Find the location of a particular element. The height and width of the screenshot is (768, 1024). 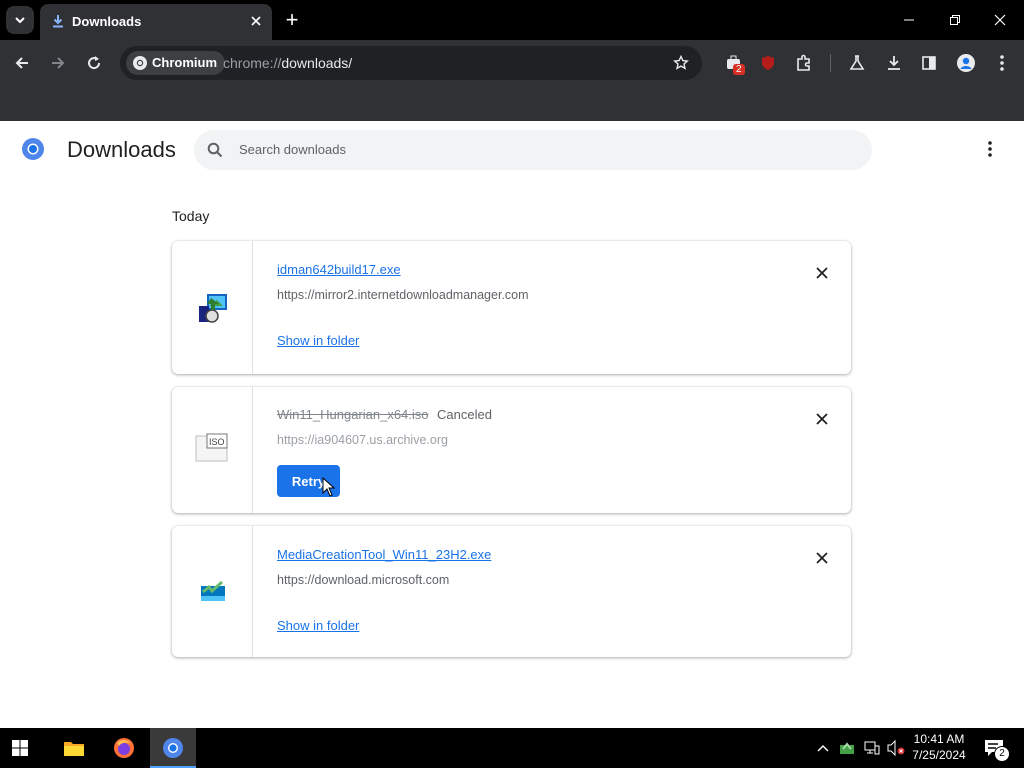

shield-icon is located at coordinates (768, 63).